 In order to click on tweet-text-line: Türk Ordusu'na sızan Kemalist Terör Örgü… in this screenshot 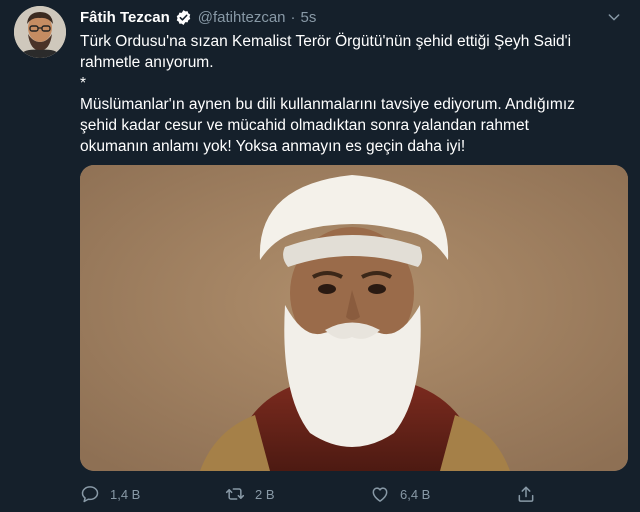, I will do `click(326, 41)`.